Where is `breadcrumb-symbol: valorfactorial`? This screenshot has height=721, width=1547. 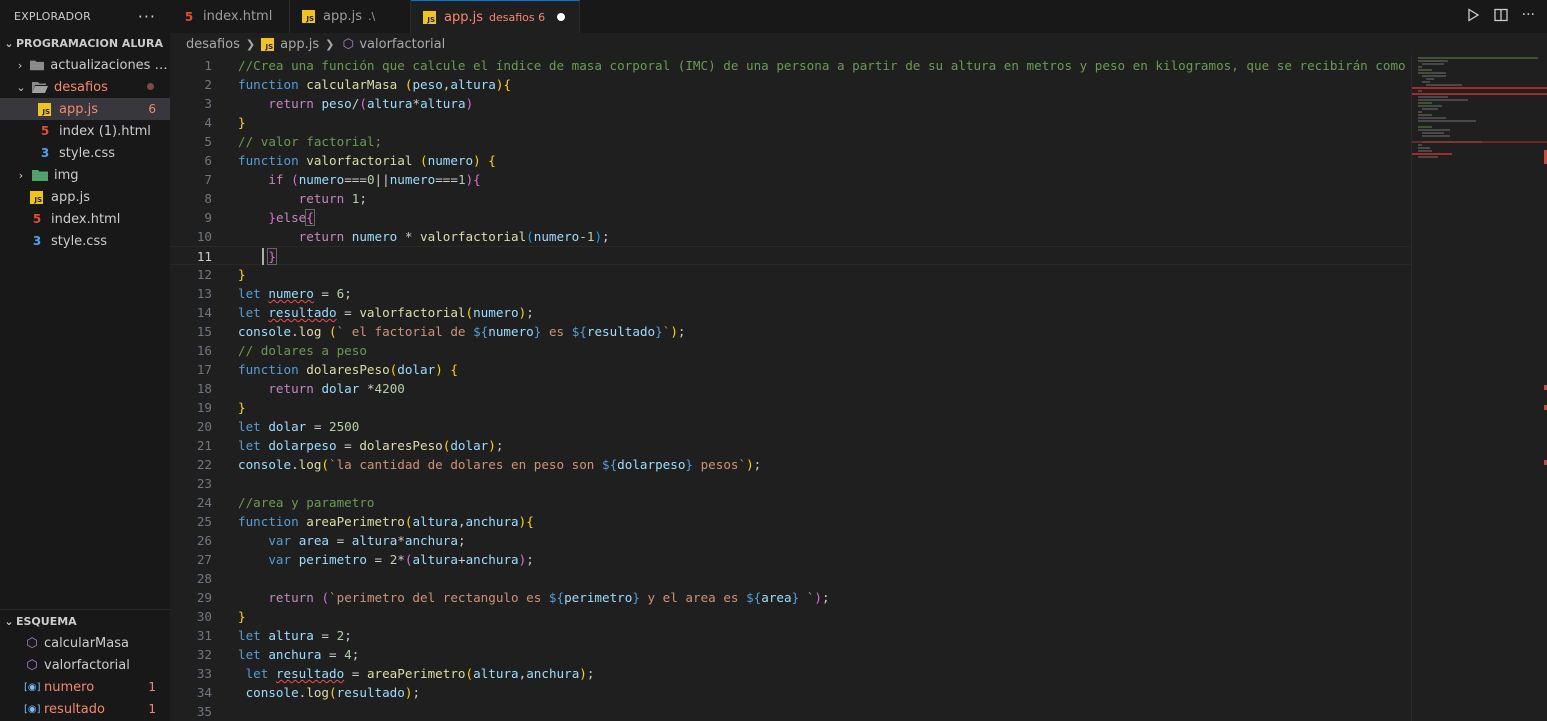 breadcrumb-symbol: valorfactorial is located at coordinates (402, 44).